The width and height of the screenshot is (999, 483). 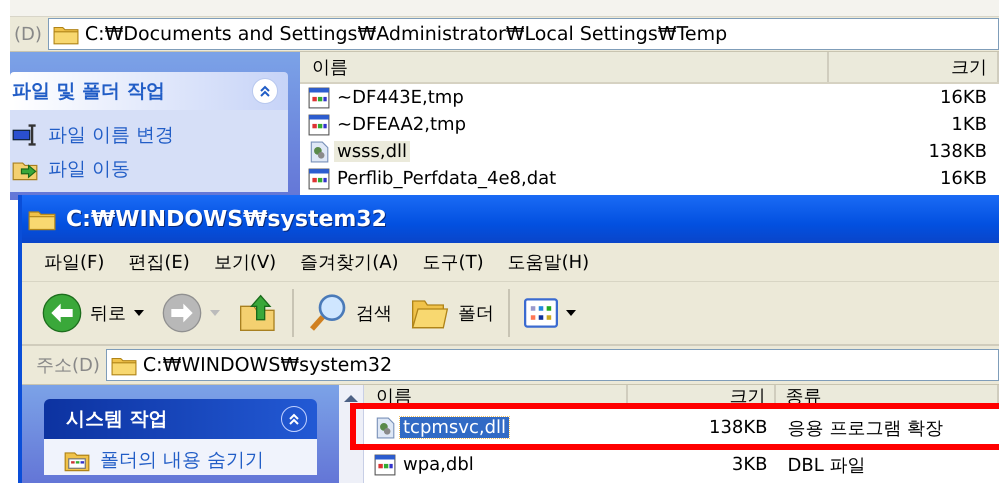 What do you see at coordinates (111, 135) in the screenshot?
I see `task-link: 파일 이름 변경` at bounding box center [111, 135].